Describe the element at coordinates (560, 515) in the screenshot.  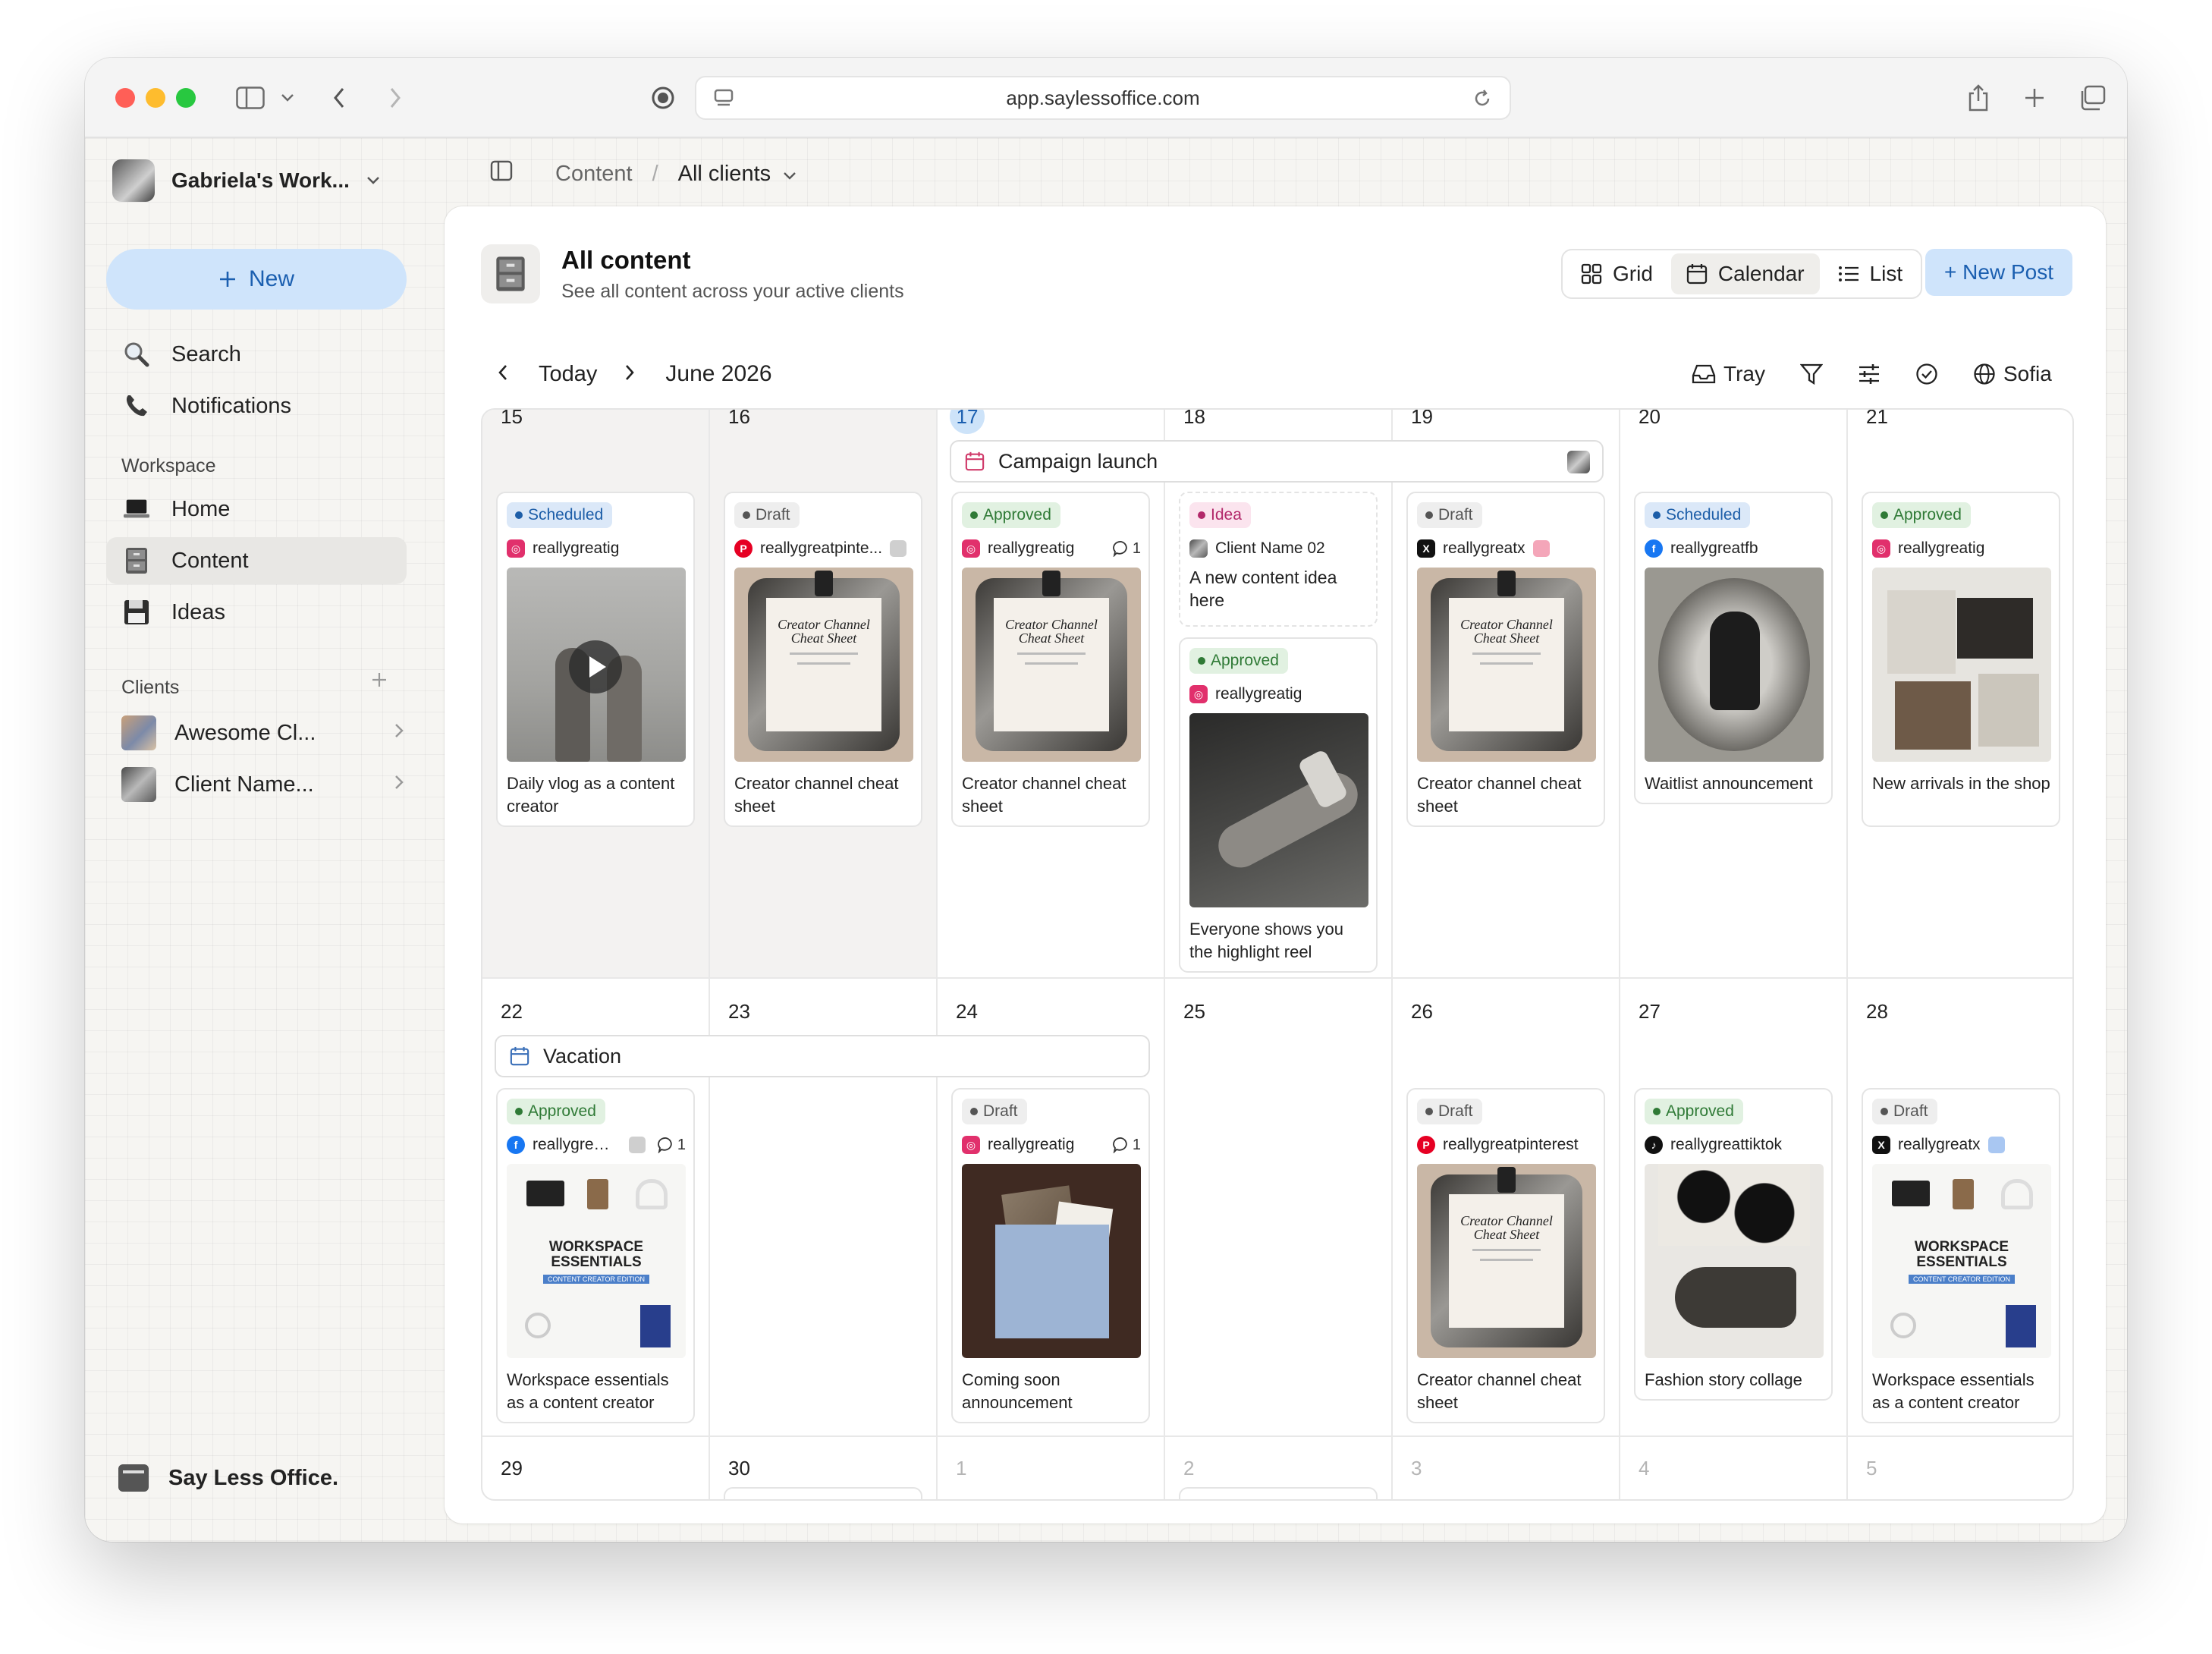
I see `status-badge: Scheduled` at that location.